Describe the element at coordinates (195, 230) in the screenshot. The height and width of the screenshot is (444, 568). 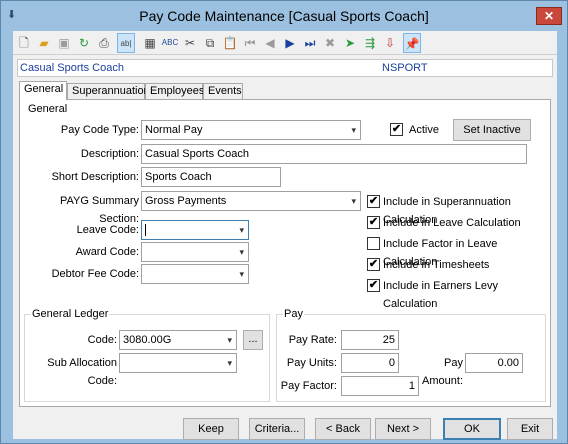
I see `leave-code-select: ▾` at that location.